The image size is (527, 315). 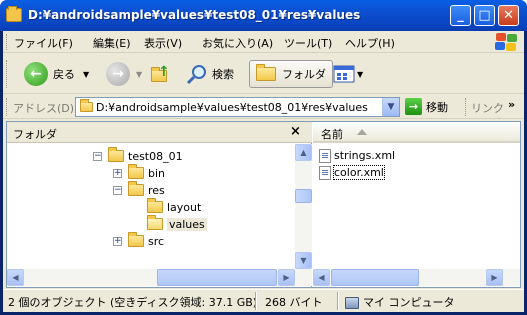 What do you see at coordinates (223, 74) in the screenshot?
I see `search-label: 検索` at bounding box center [223, 74].